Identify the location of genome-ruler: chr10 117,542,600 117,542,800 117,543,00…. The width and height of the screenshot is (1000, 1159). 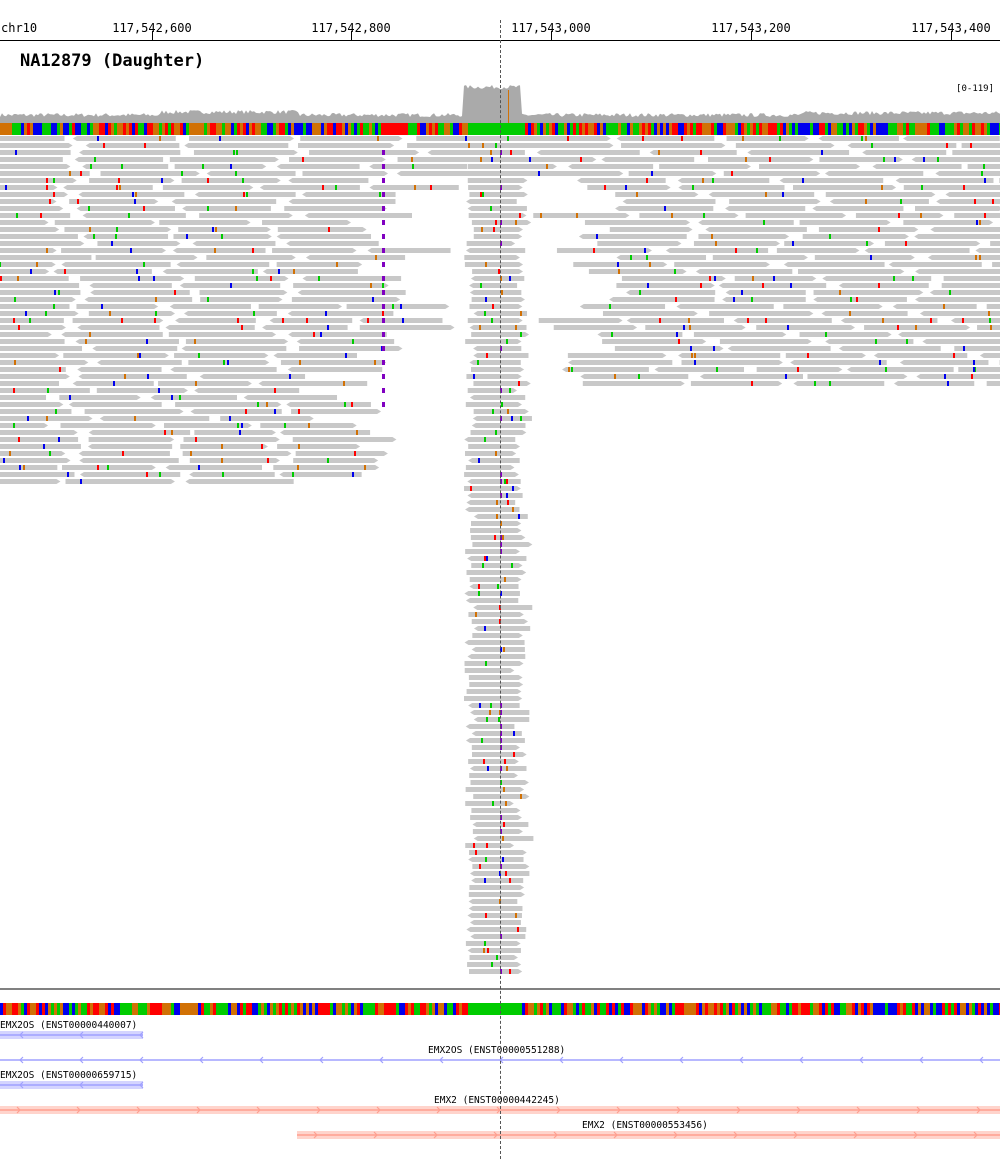
(500, 20).